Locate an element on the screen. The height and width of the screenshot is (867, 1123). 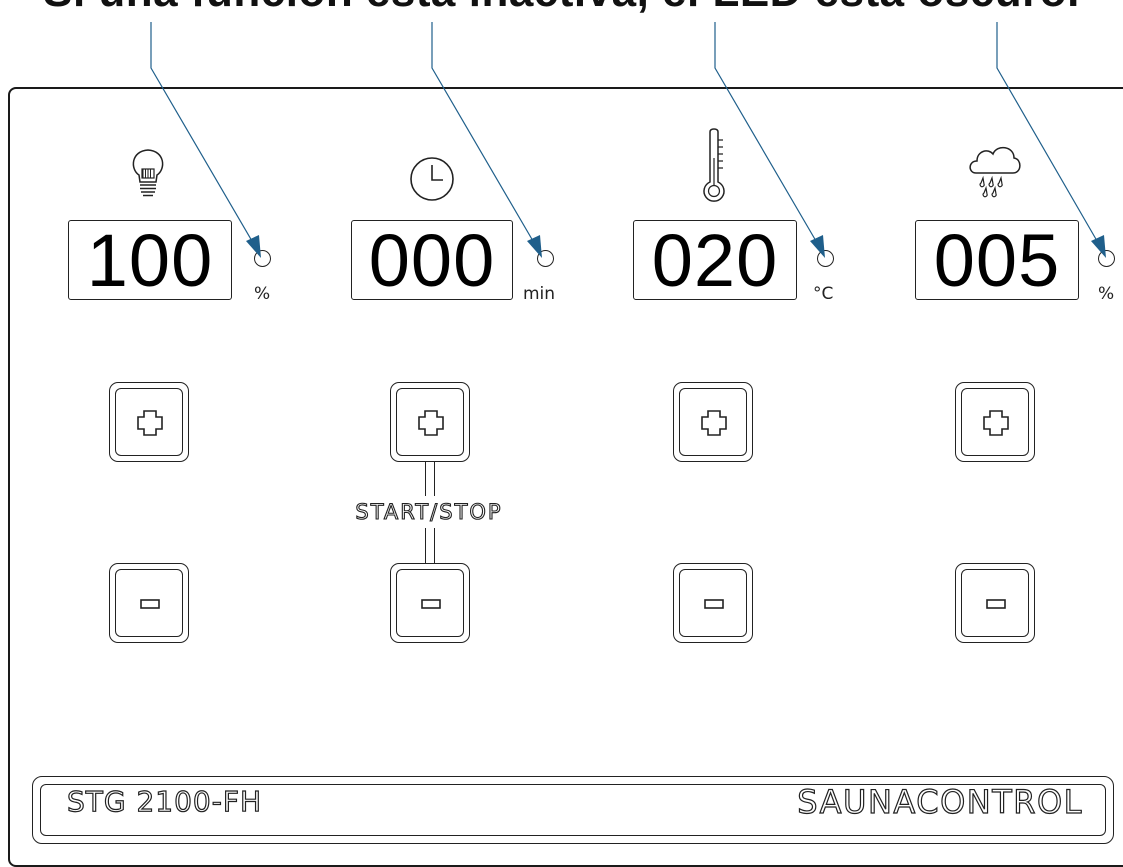
startstop-line-top-right is located at coordinates (434, 478).